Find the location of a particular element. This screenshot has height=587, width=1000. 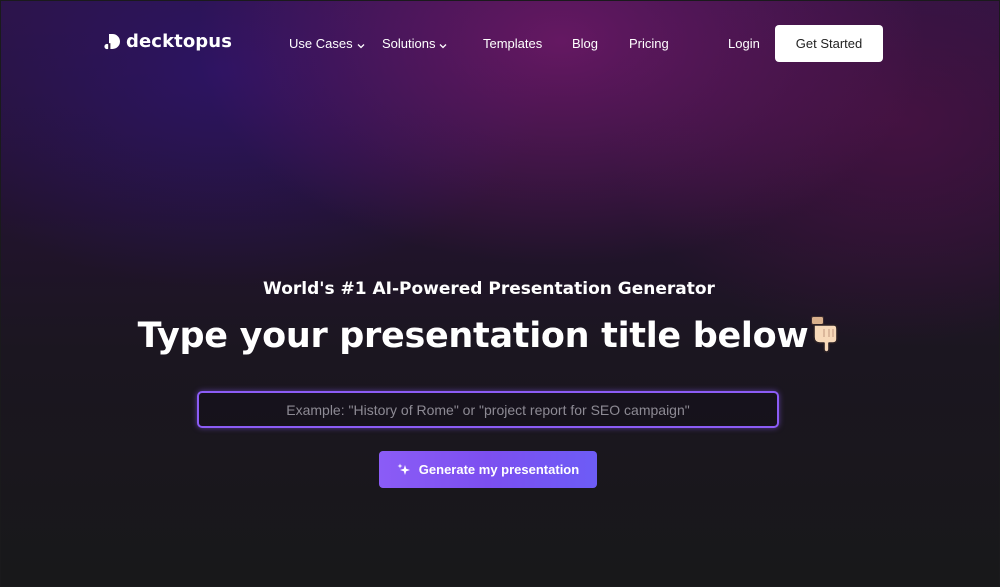

nav-pricing-label: Pricing is located at coordinates (649, 43).